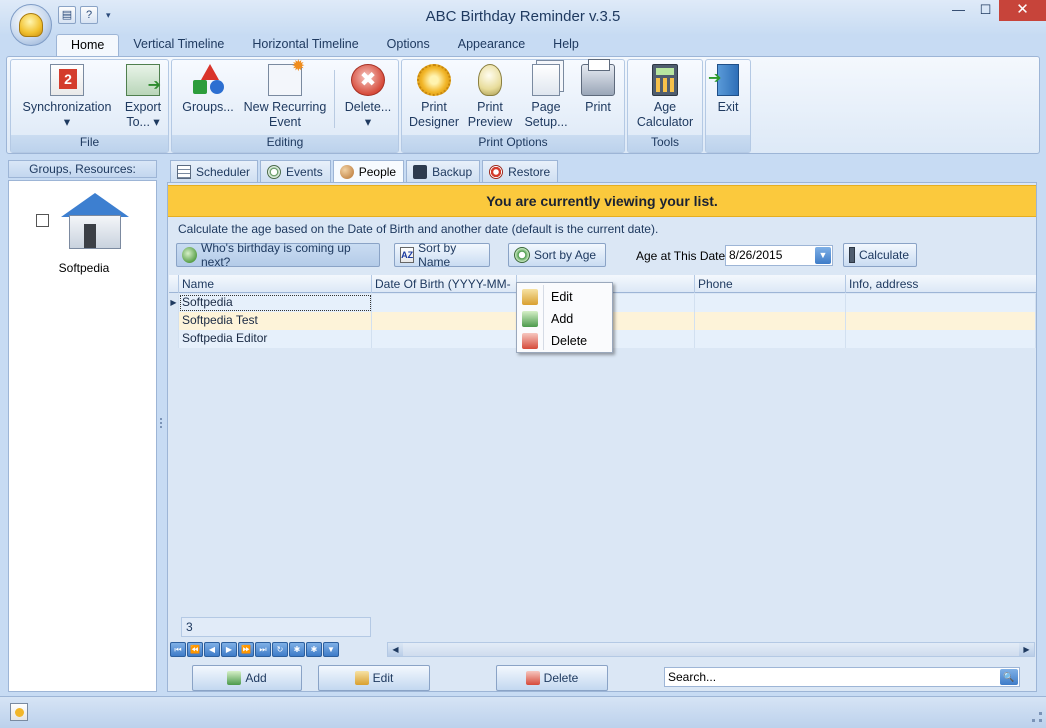  What do you see at coordinates (941, 284) in the screenshot?
I see `column-header-info: Info, address` at bounding box center [941, 284].